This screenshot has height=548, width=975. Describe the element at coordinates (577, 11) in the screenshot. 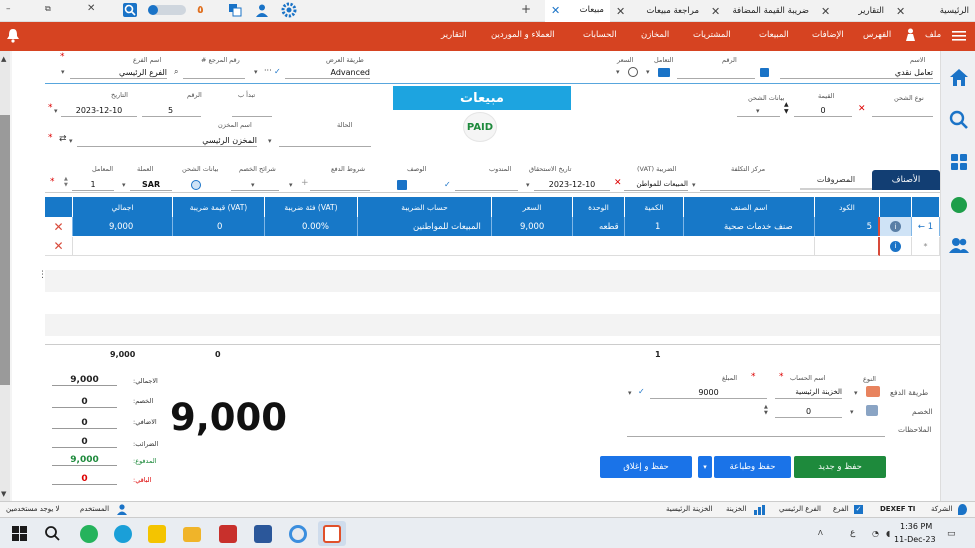

I see `tab-sales: مبيعات ✕` at that location.